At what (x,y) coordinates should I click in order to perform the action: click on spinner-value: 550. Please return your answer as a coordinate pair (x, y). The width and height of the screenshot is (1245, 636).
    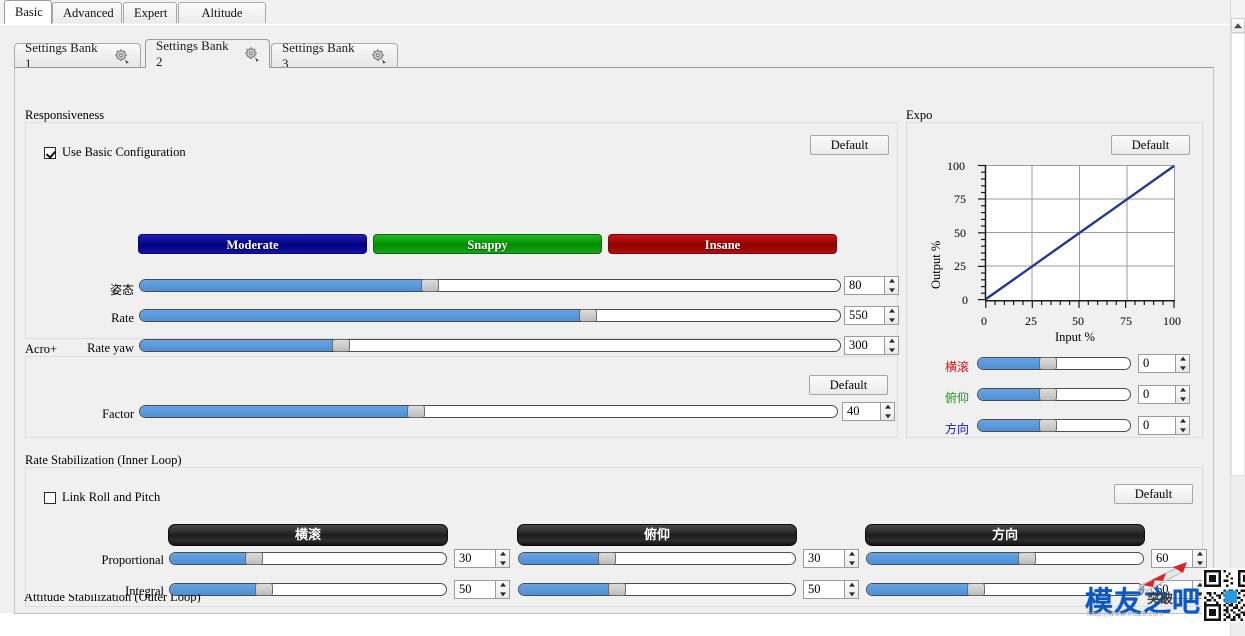
    Looking at the image, I should click on (864, 315).